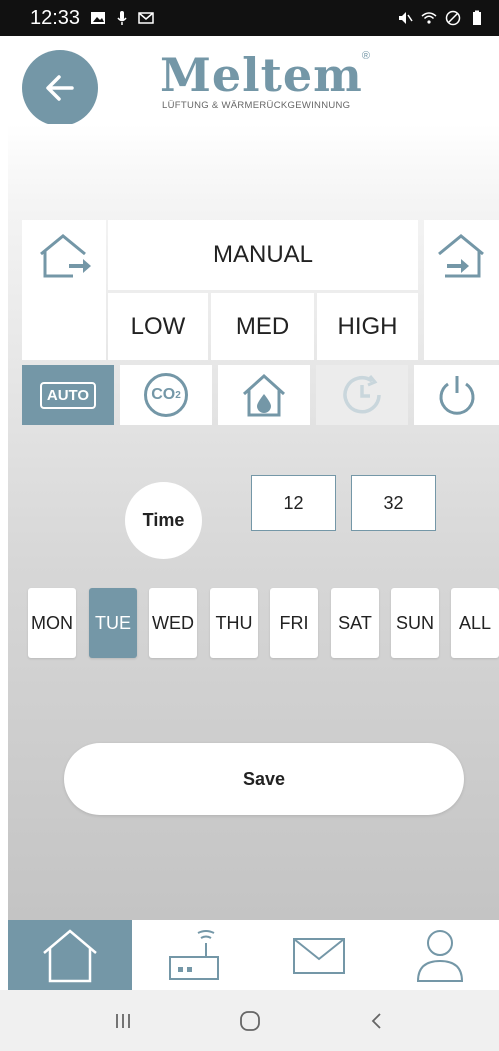 The image size is (499, 1051). Describe the element at coordinates (256, 105) in the screenshot. I see `logo-tagline: LÜFTUNG & WÄRMERÜCKGEWINNUNG` at that location.